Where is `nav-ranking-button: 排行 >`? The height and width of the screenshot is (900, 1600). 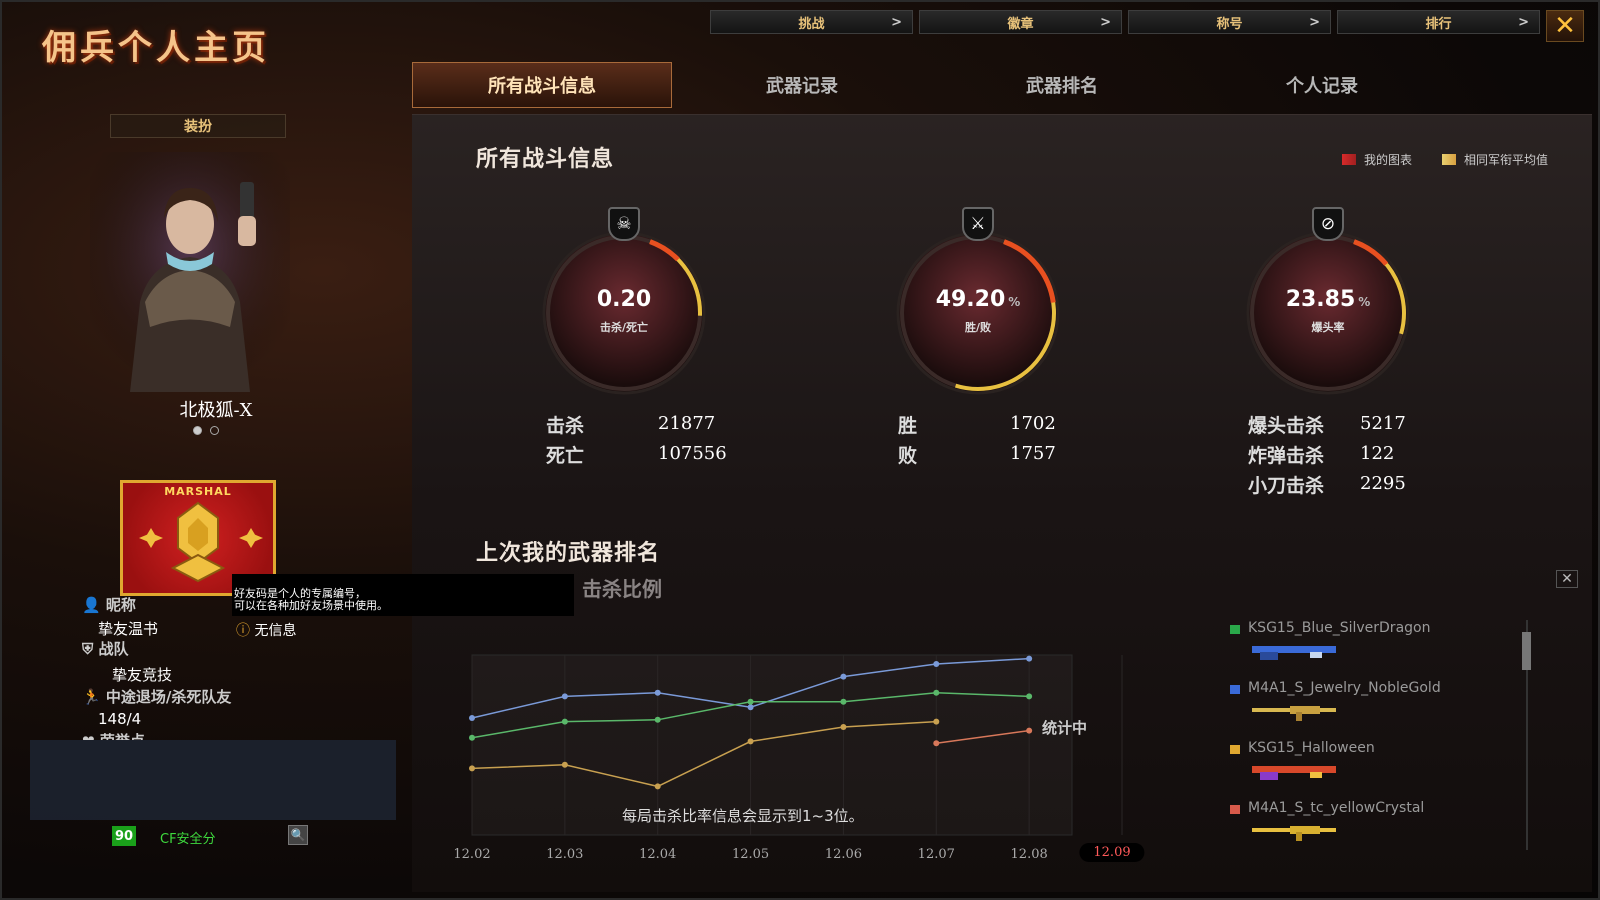 nav-ranking-button: 排行 > is located at coordinates (1438, 22).